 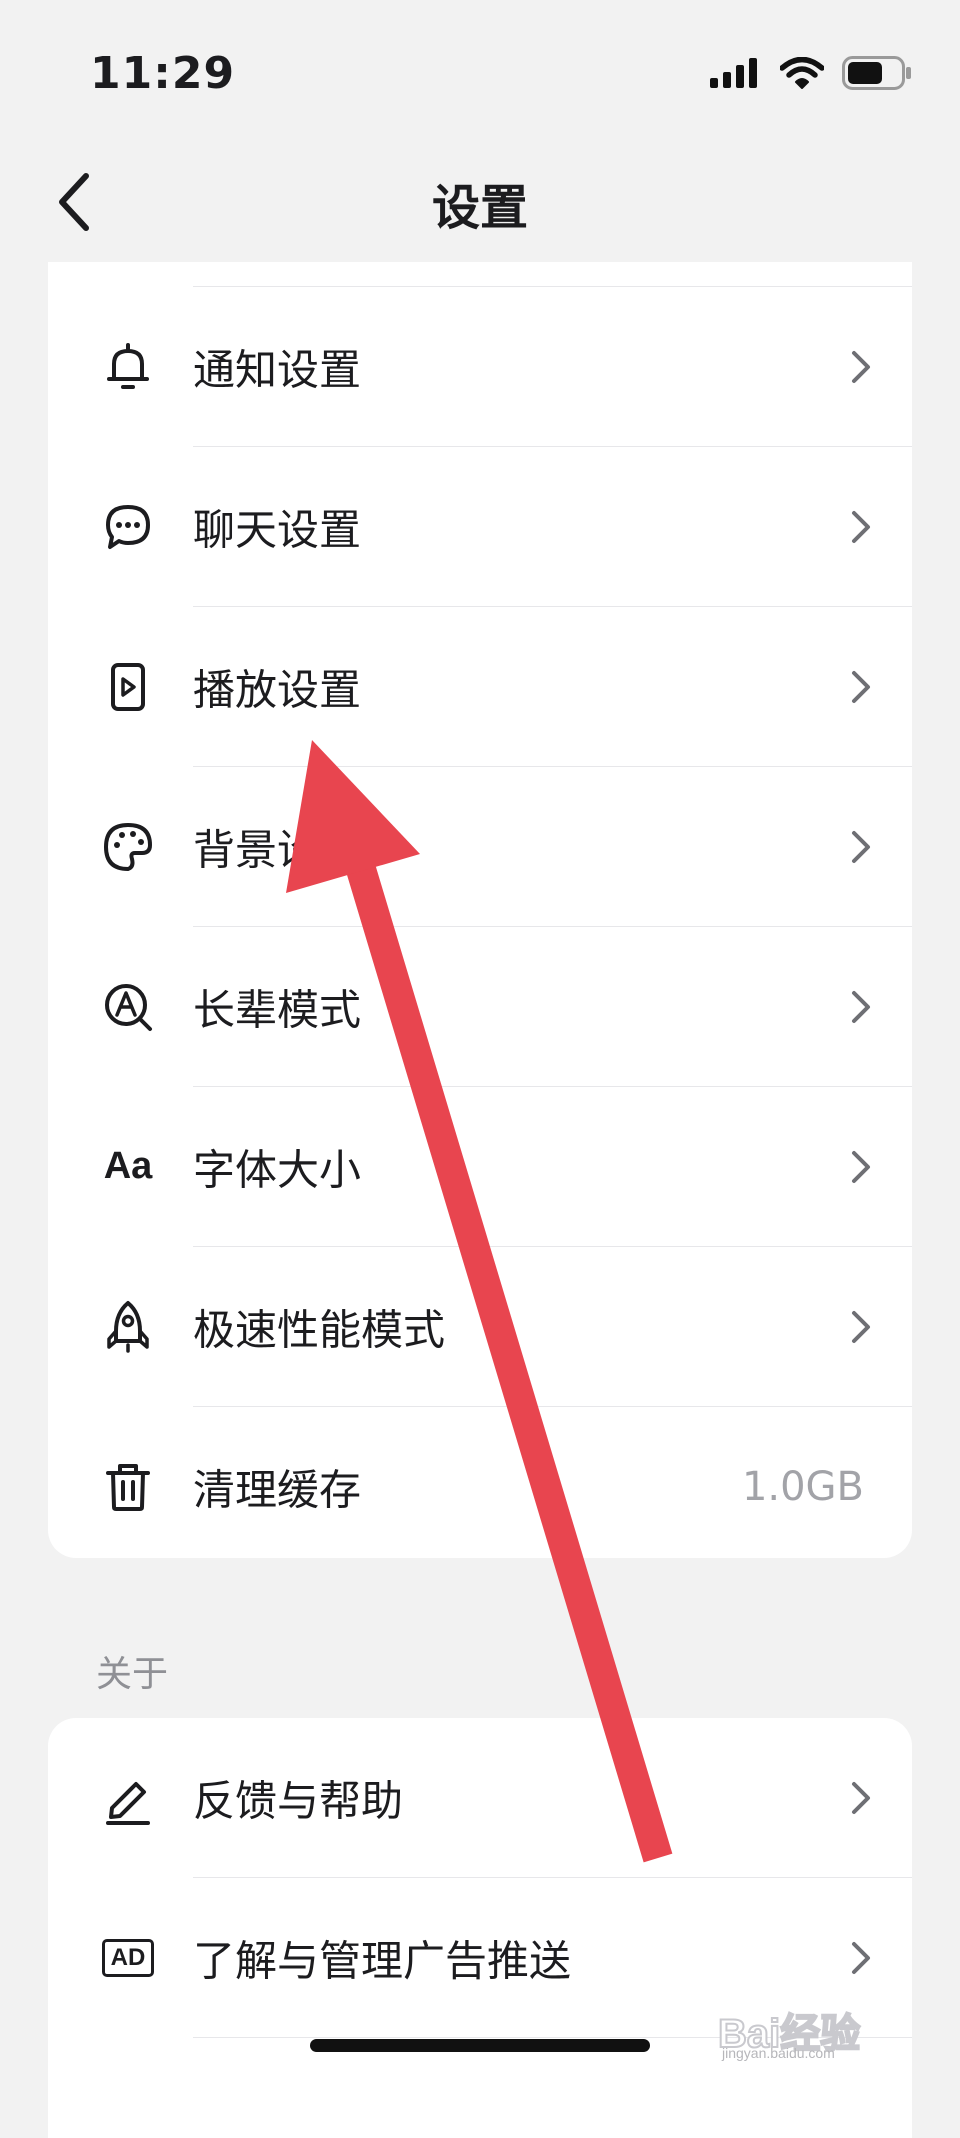 What do you see at coordinates (128, 687) in the screenshot?
I see `play-icon` at bounding box center [128, 687].